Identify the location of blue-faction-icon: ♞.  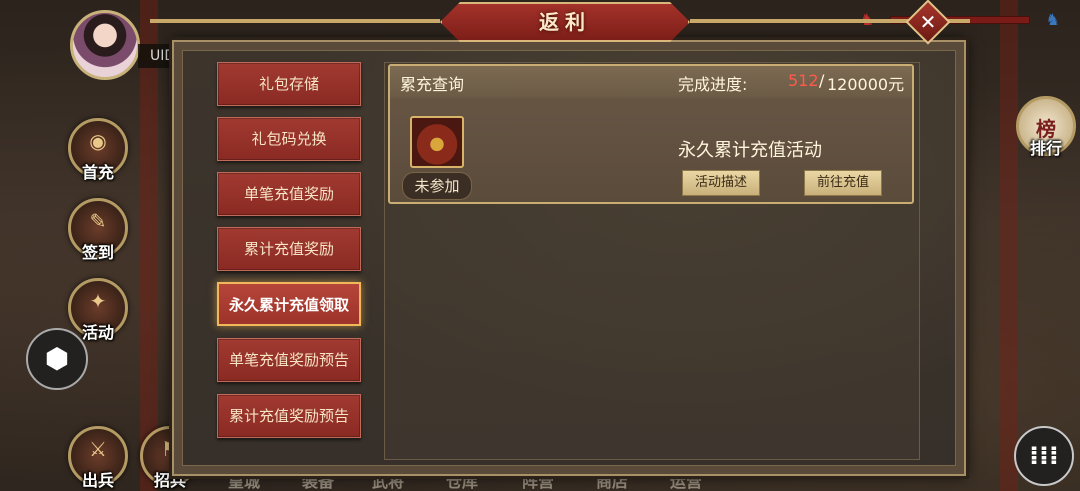
(1052, 19).